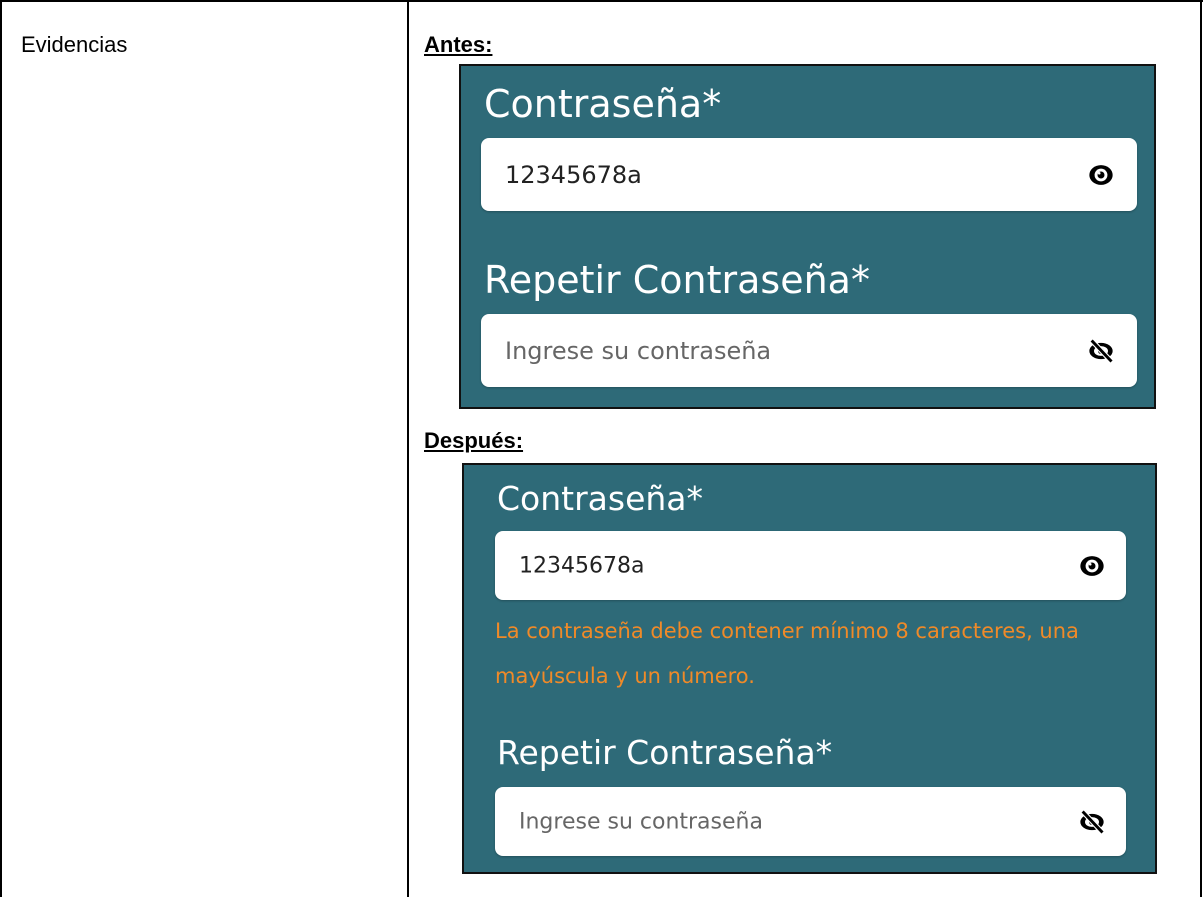  What do you see at coordinates (1201, 448) in the screenshot?
I see `table-border-right` at bounding box center [1201, 448].